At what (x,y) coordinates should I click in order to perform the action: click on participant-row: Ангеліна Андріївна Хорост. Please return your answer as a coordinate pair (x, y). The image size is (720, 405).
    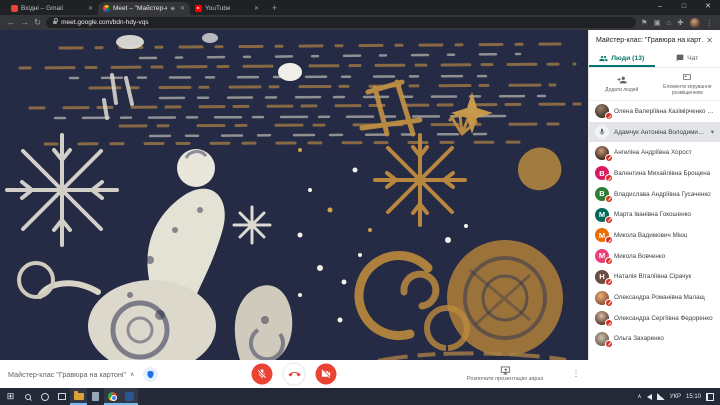
    Looking at the image, I should click on (654, 152).